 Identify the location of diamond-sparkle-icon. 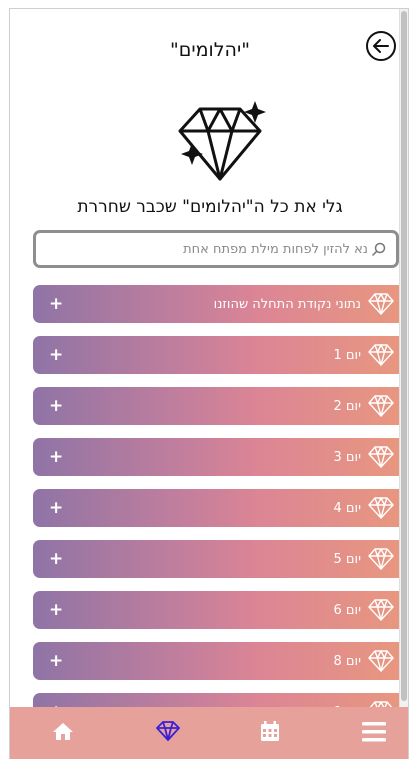
(222, 141).